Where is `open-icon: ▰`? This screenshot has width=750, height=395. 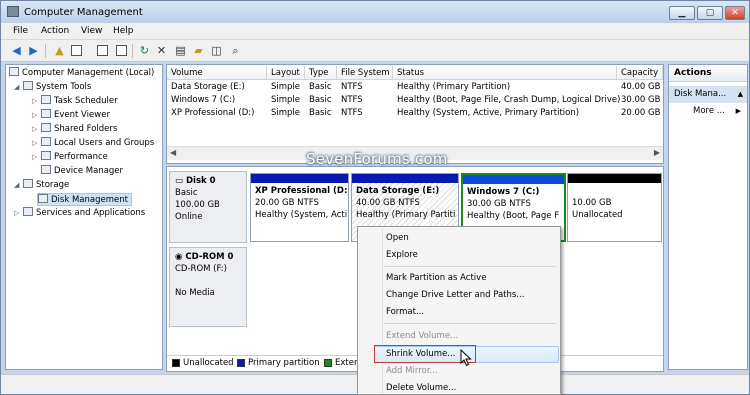 open-icon: ▰ is located at coordinates (198, 50).